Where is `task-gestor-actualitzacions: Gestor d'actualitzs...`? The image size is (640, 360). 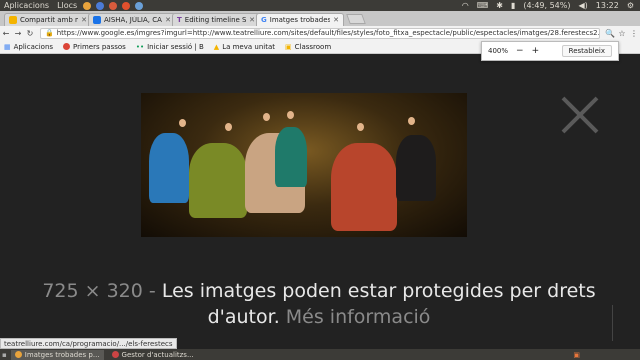 task-gestor-actualitzacions: Gestor d'actualitzs... is located at coordinates (153, 355).